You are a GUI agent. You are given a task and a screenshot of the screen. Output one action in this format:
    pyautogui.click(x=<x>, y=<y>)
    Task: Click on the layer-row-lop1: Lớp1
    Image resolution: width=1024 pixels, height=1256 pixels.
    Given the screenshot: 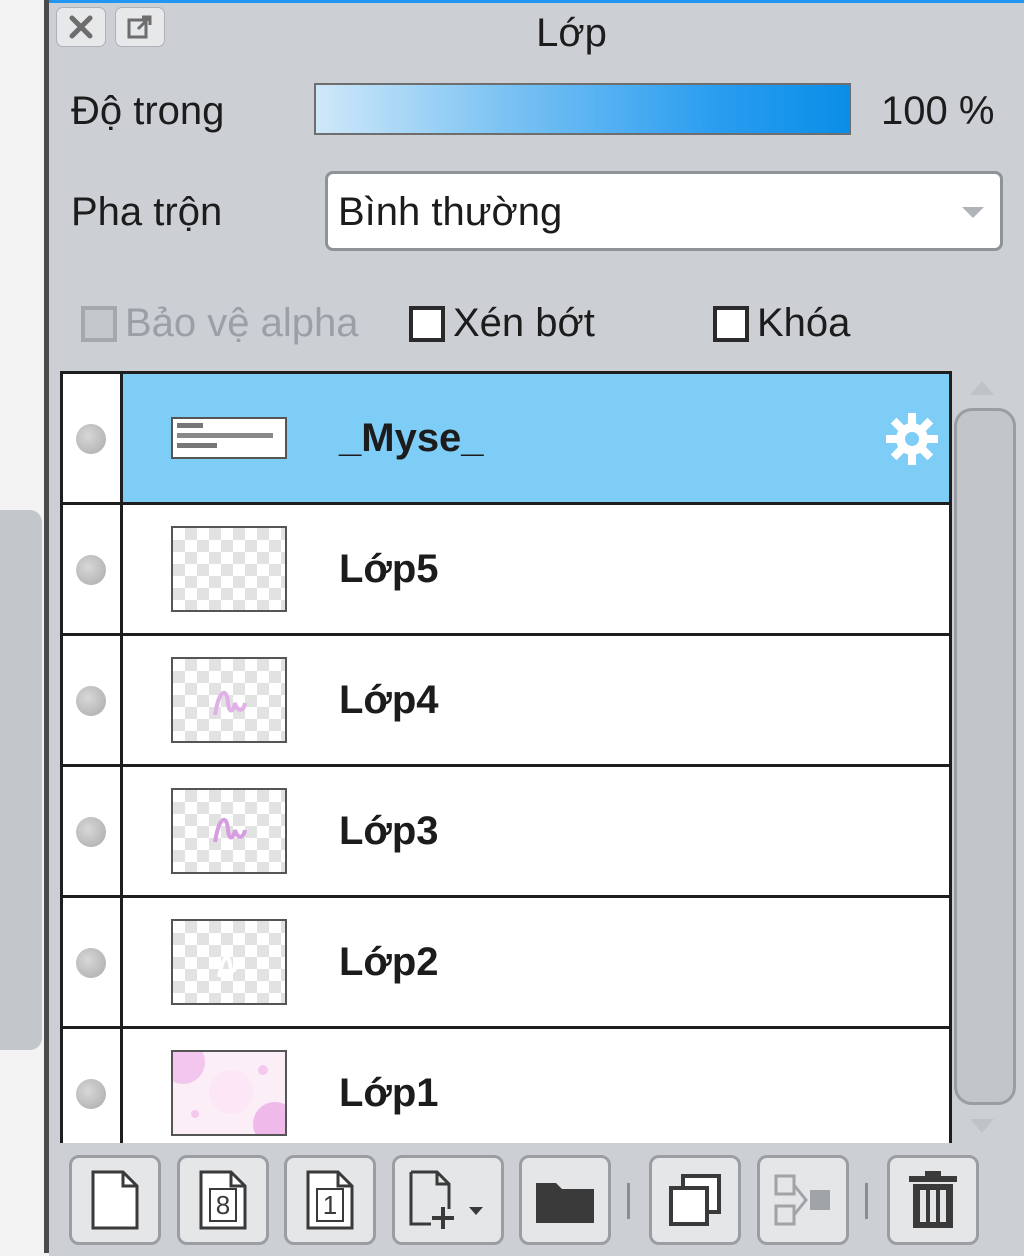 What is the action you would take?
    pyautogui.click(x=506, y=1086)
    